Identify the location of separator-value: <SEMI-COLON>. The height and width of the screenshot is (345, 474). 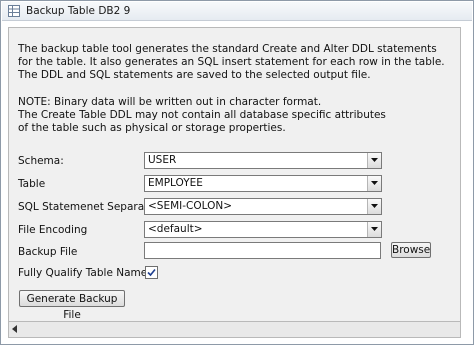
(190, 206).